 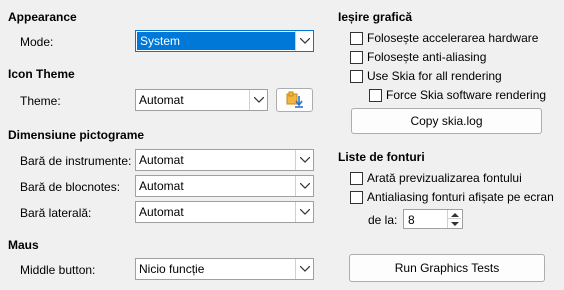 I want to click on mode-value: System, so click(x=216, y=41).